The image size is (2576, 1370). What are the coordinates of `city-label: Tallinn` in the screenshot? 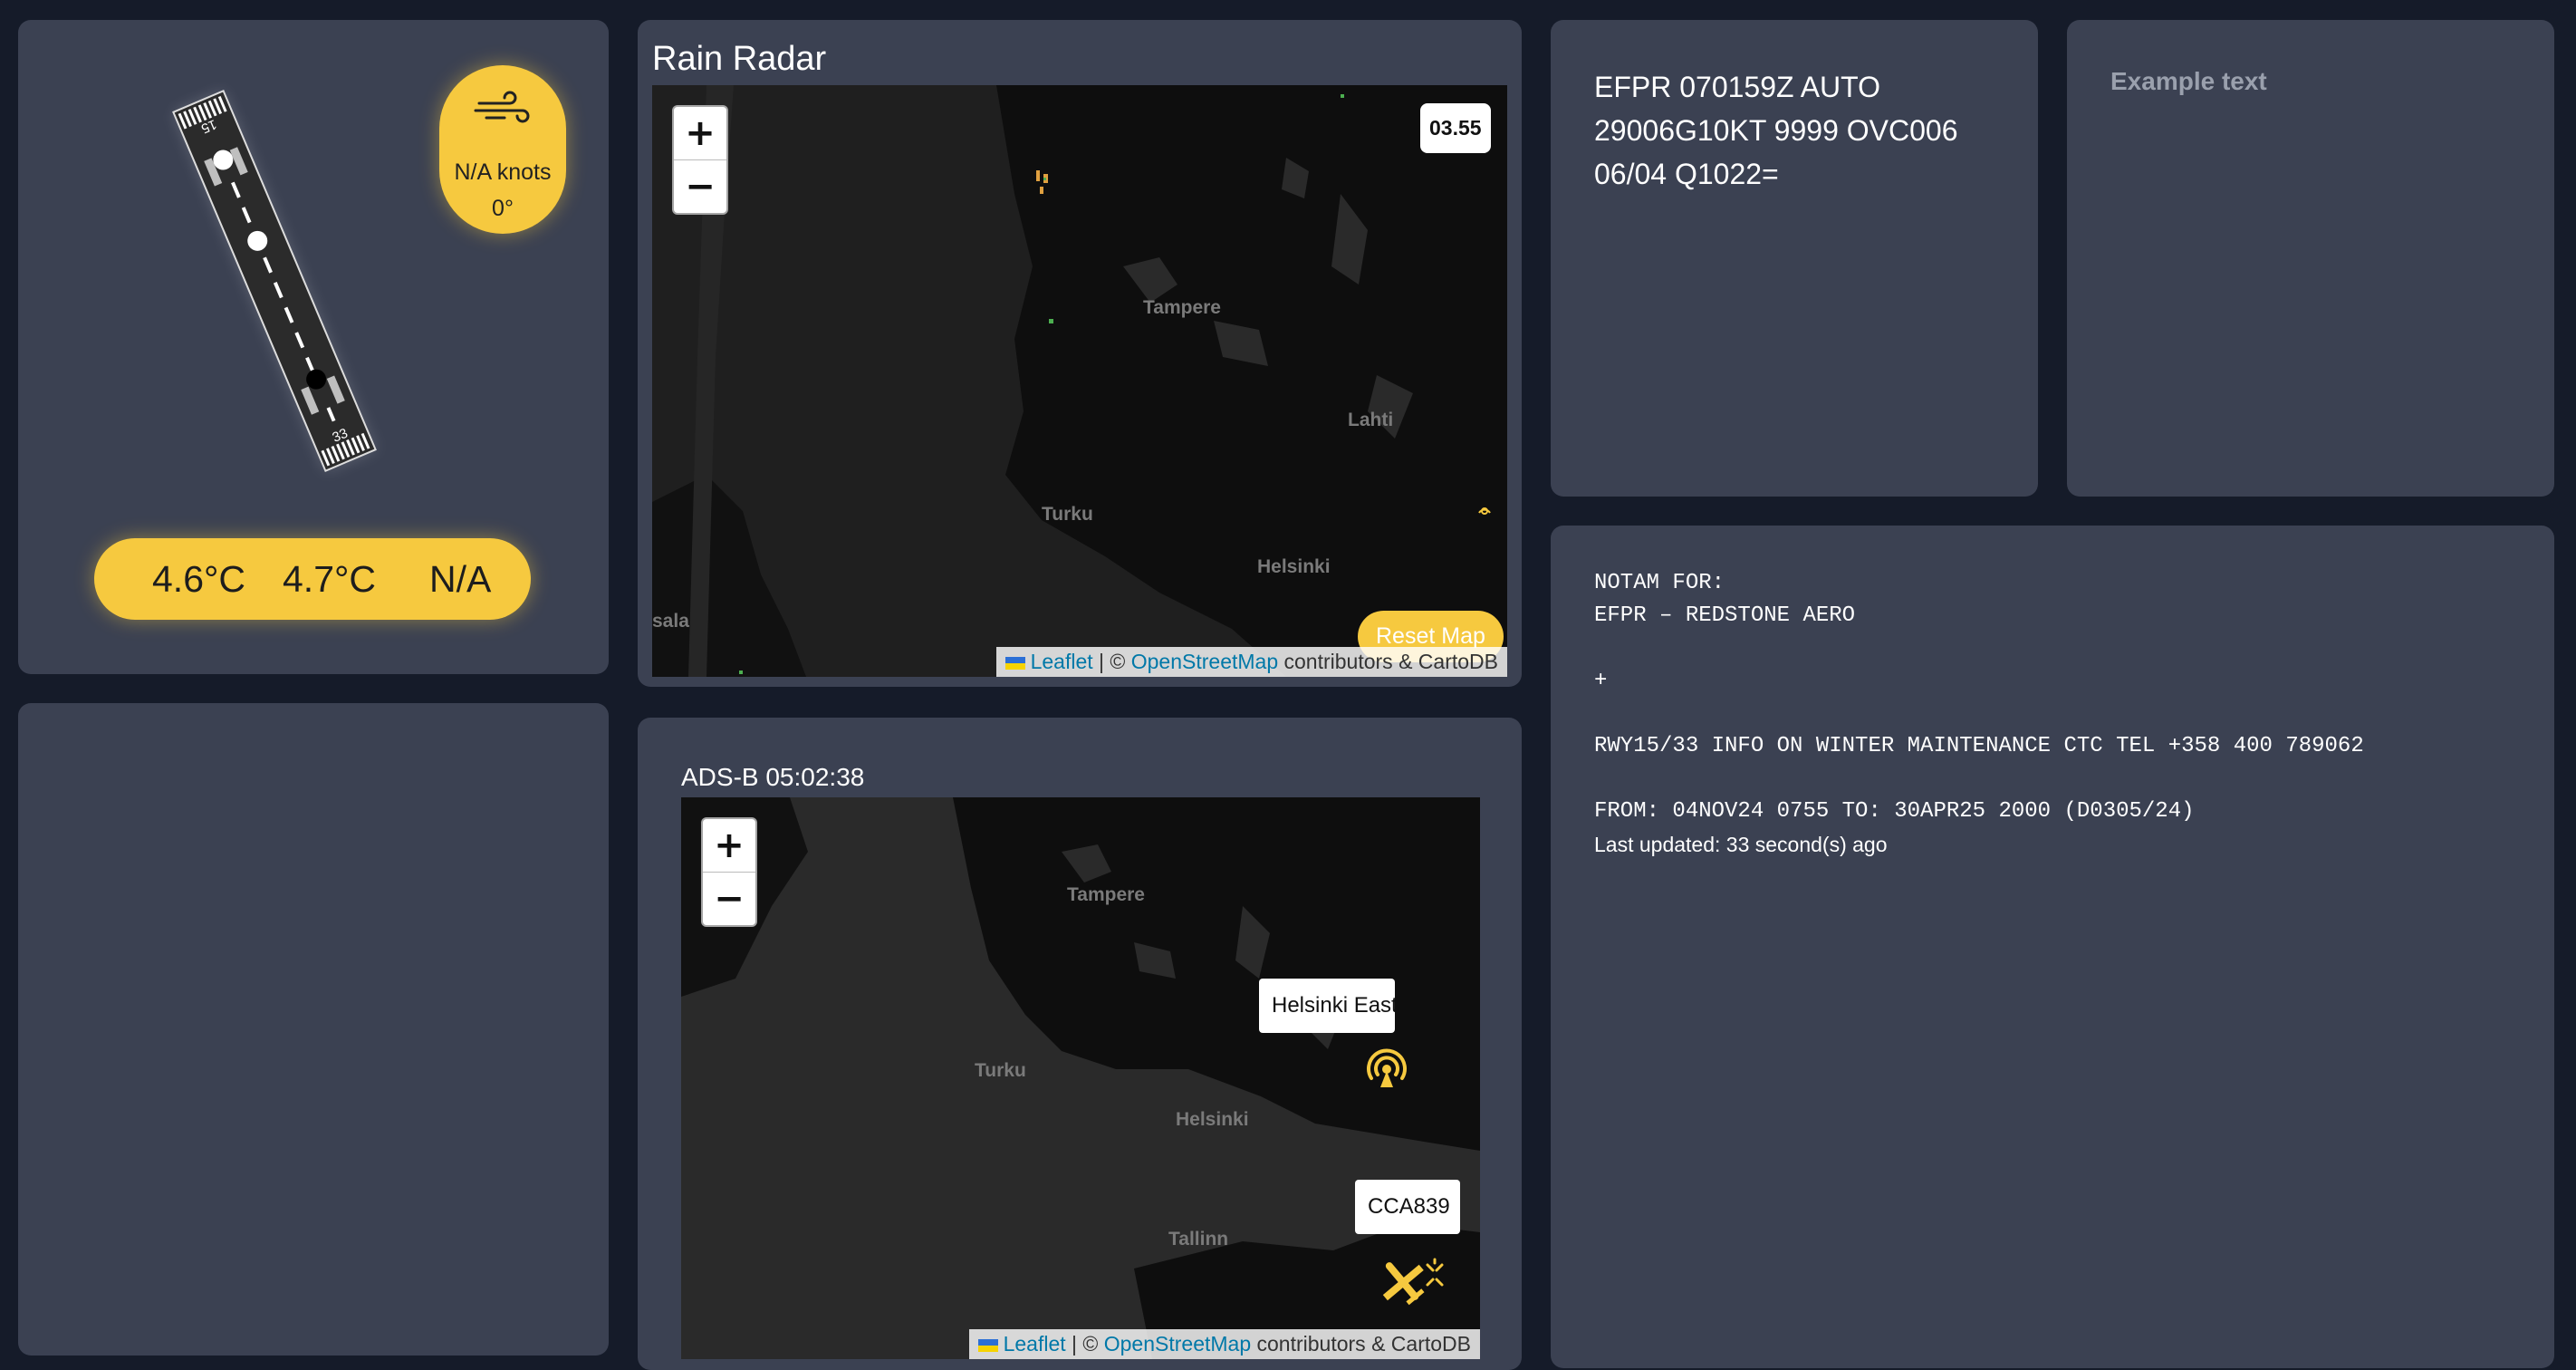 It's located at (1198, 1239).